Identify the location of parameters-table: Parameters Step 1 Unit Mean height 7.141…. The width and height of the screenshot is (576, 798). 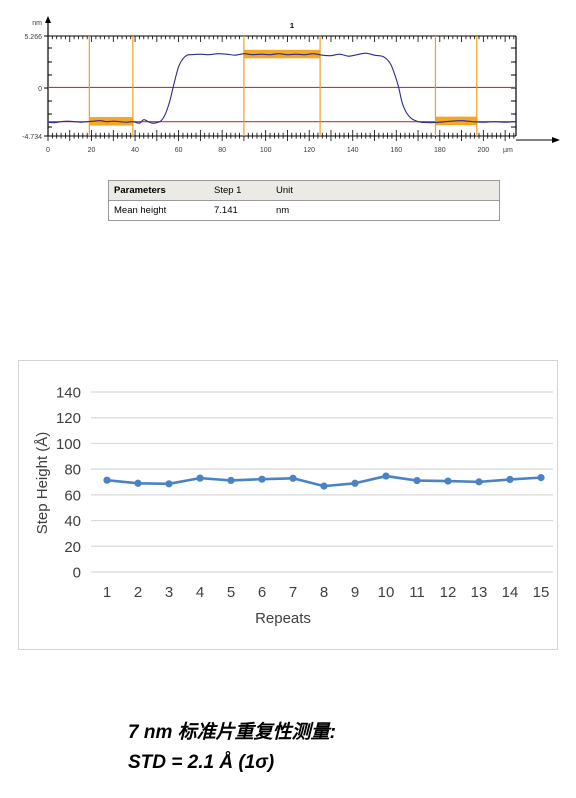
(304, 200).